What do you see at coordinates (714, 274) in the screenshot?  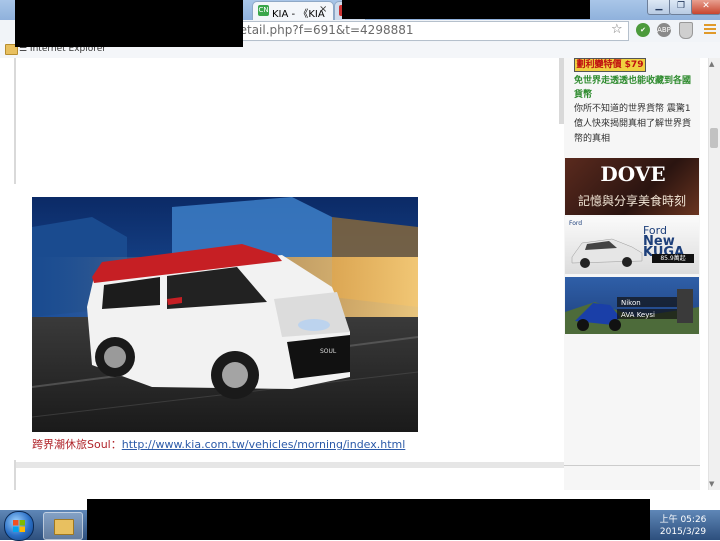 I see `page-scrollbar` at bounding box center [714, 274].